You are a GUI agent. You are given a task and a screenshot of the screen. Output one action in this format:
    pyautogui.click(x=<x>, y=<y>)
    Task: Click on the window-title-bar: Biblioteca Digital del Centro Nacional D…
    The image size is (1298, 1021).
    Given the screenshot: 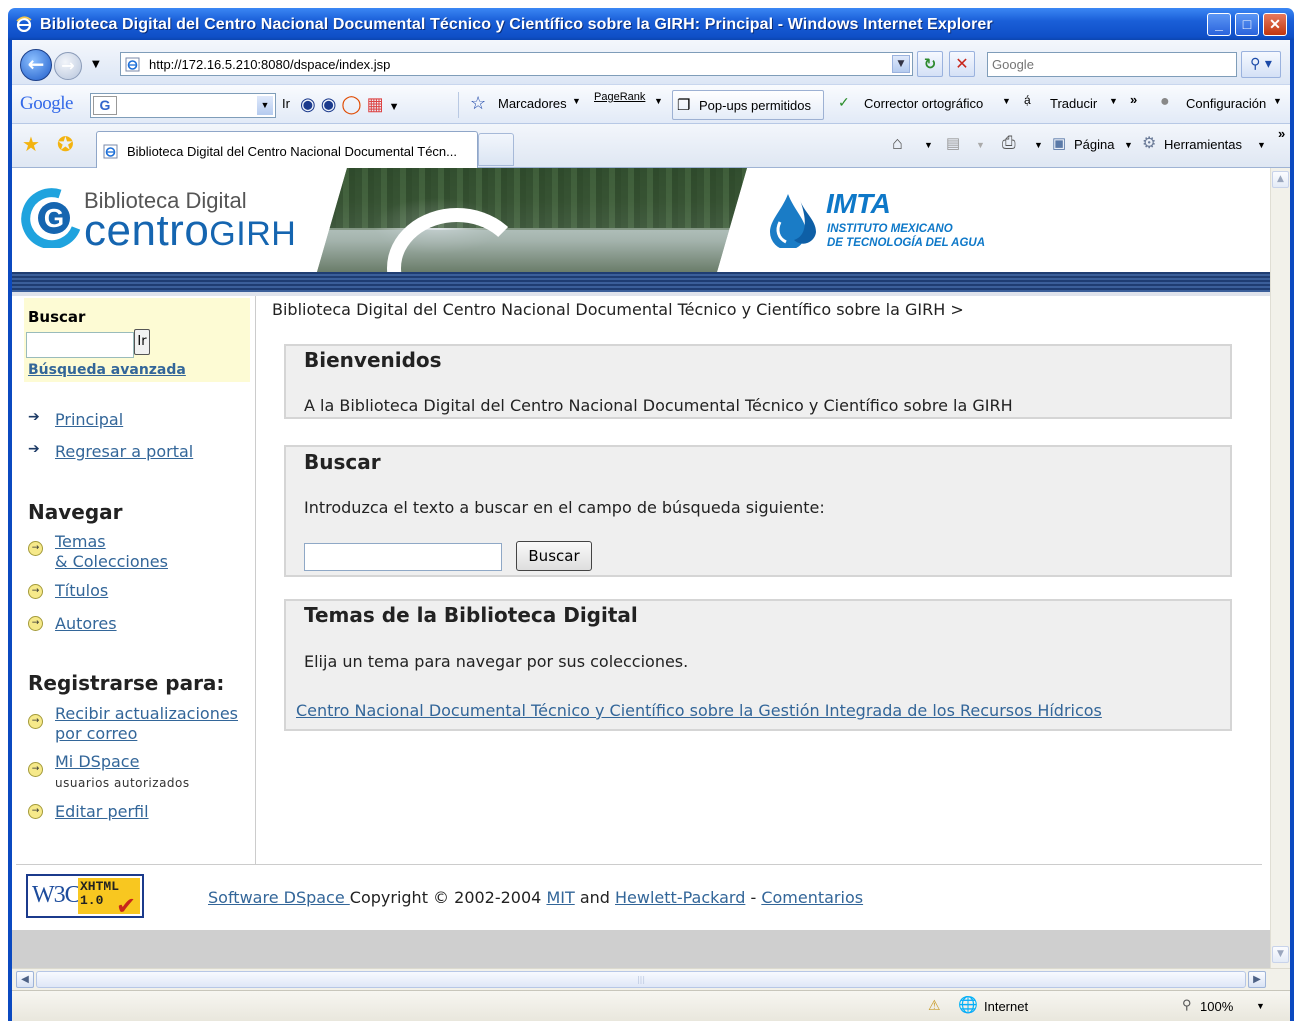 What is the action you would take?
    pyautogui.click(x=651, y=24)
    